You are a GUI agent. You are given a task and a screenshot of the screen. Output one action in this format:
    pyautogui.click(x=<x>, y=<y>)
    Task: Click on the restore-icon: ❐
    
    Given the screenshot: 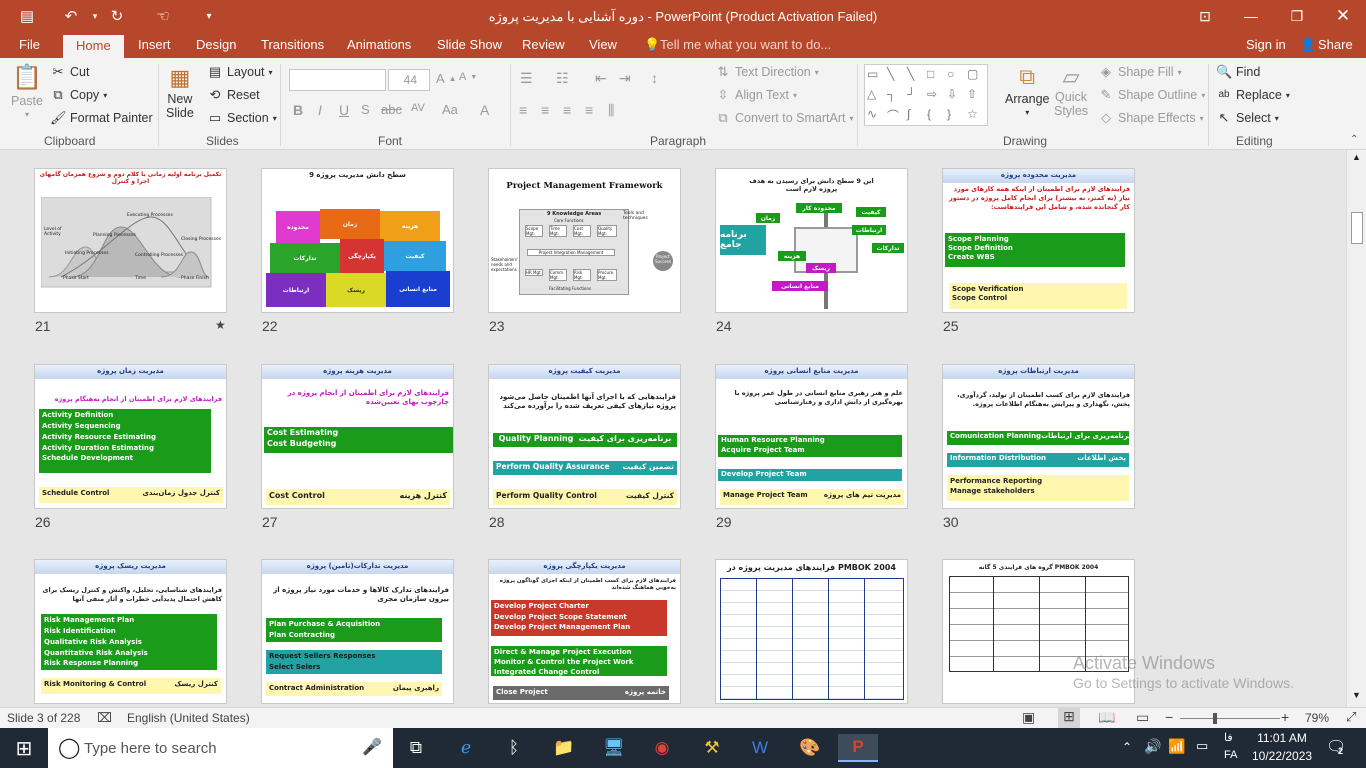 What is the action you would take?
    pyautogui.click(x=1297, y=16)
    